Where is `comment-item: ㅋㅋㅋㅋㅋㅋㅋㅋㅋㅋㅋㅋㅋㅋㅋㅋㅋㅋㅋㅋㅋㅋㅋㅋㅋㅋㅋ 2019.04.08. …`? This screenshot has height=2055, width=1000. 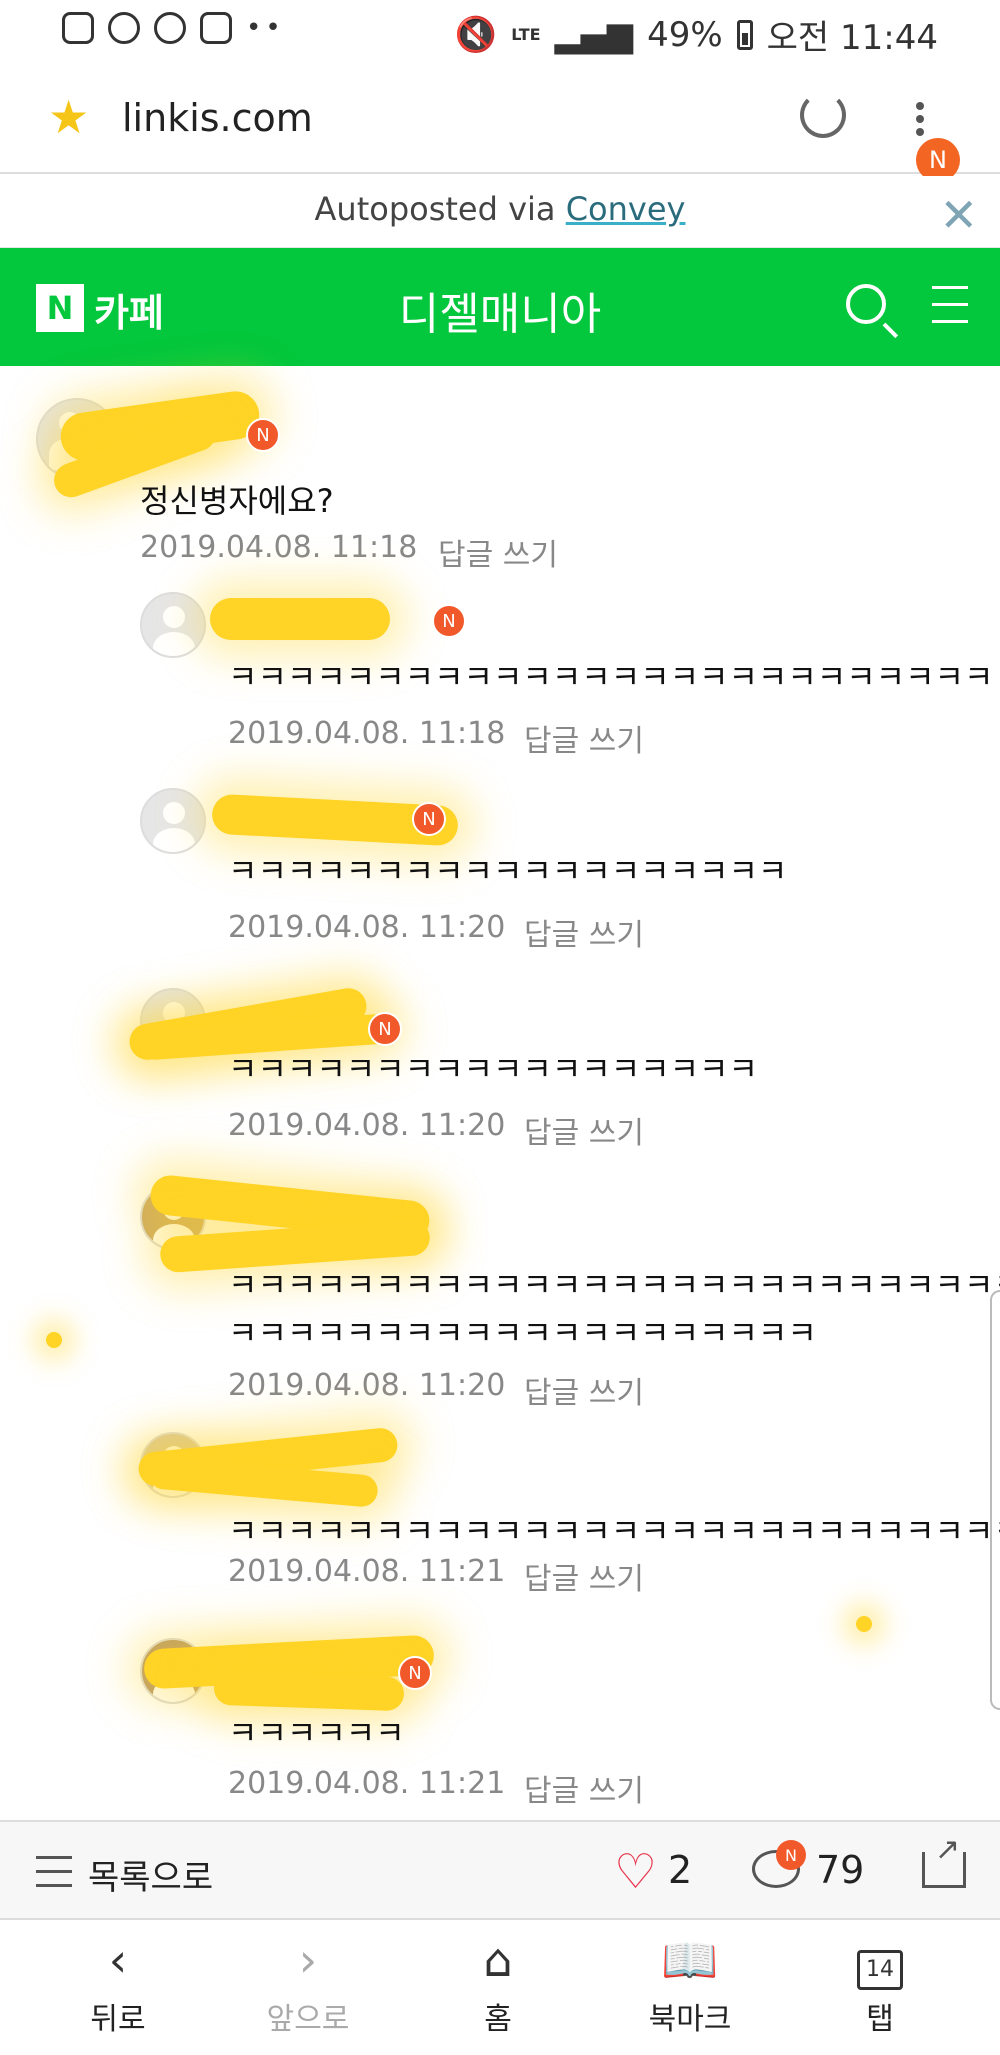
comment-item: ㅋㅋㅋㅋㅋㅋㅋㅋㅋㅋㅋㅋㅋㅋㅋㅋㅋㅋㅋㅋㅋㅋㅋㅋㅋㅋㅋ 2019.04.08. … is located at coordinates (500, 1512).